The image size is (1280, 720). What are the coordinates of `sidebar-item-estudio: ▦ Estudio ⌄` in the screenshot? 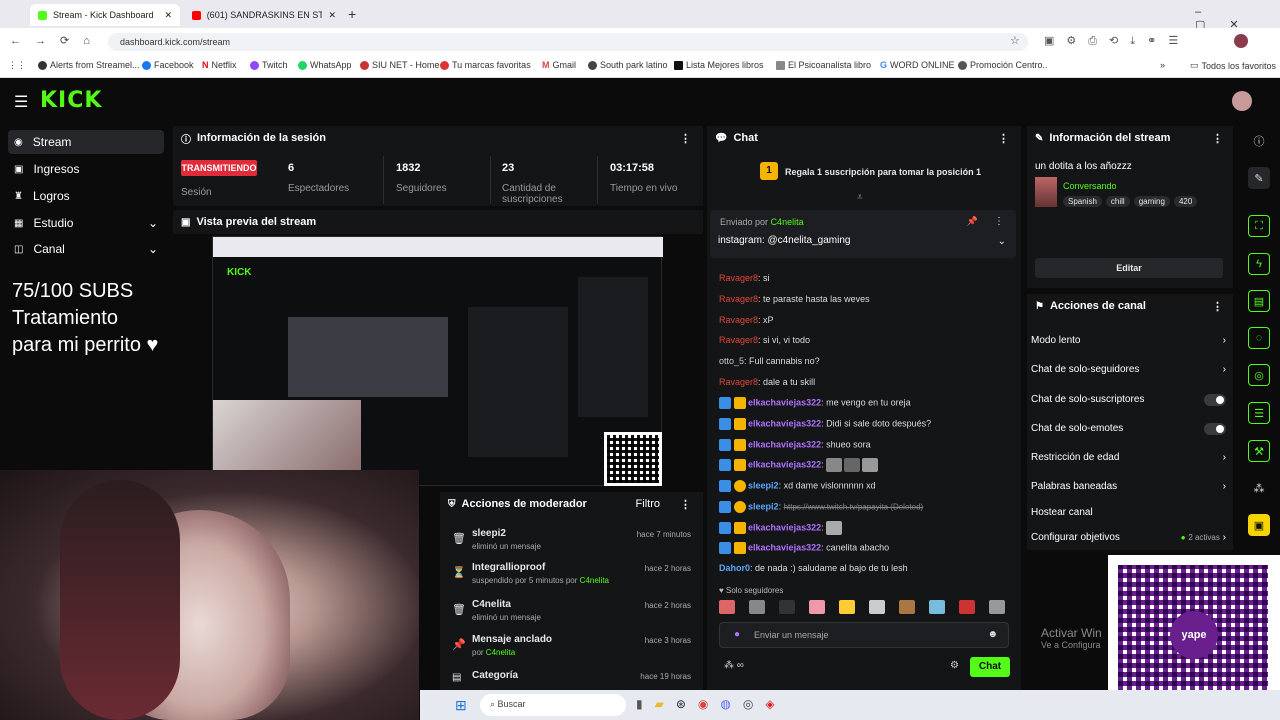 It's located at (86, 223).